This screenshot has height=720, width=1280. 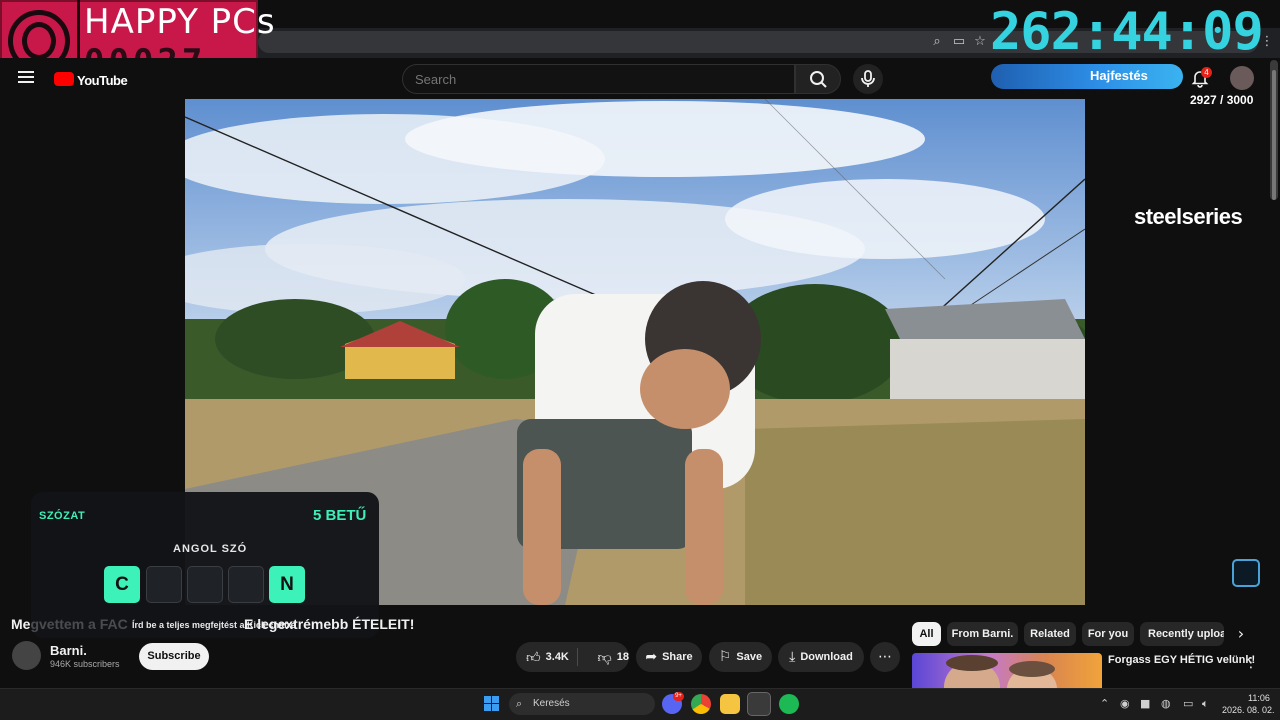 What do you see at coordinates (623, 657) in the screenshot?
I see `dislike-count: 18` at bounding box center [623, 657].